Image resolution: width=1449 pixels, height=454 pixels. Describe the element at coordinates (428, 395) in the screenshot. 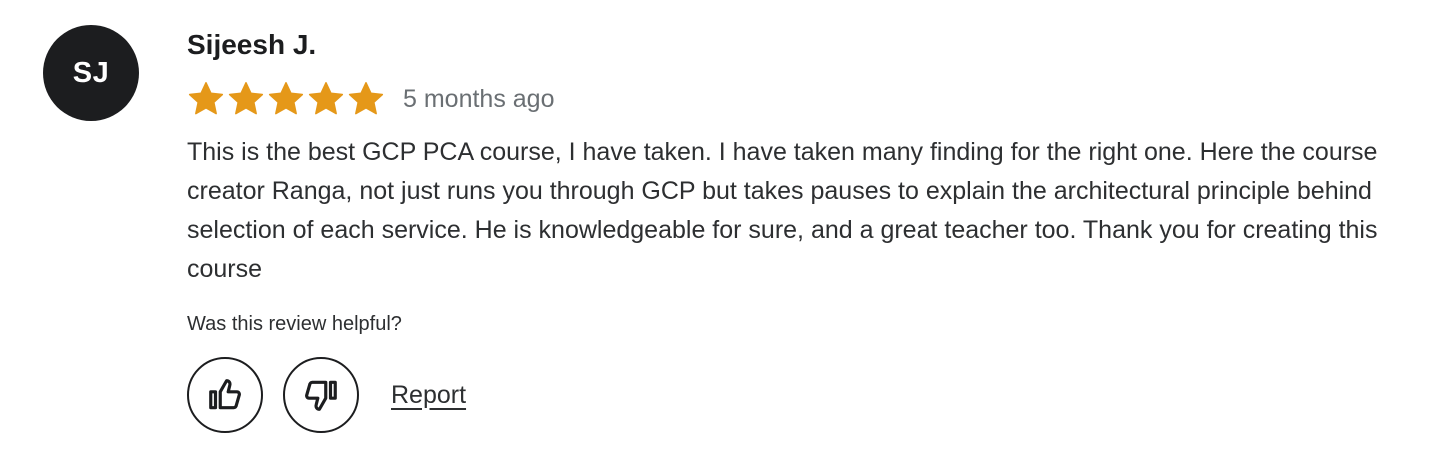

I see `report-link: Report` at that location.